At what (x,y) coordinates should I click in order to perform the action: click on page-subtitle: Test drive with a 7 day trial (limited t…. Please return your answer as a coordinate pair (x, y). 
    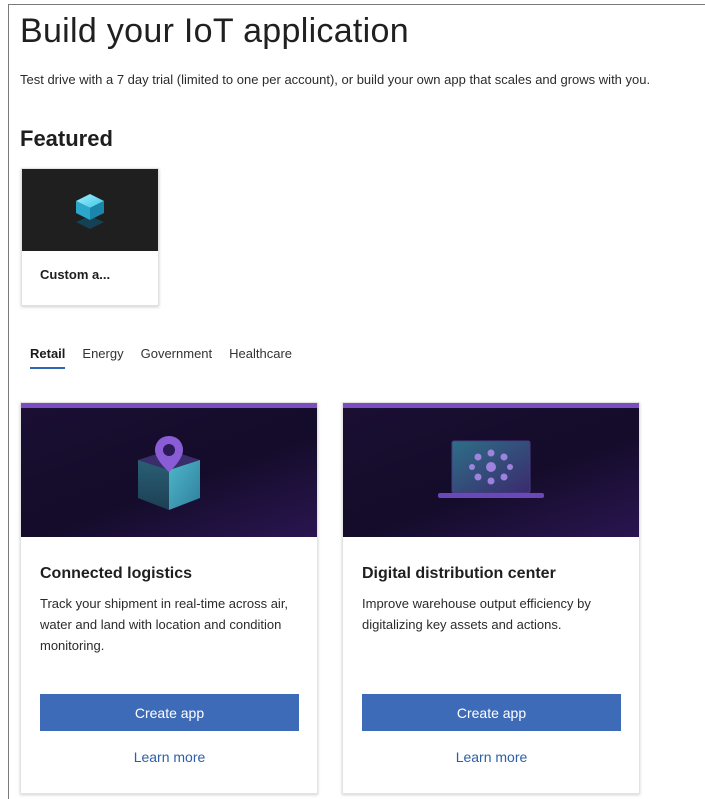
    Looking at the image, I should click on (335, 79).